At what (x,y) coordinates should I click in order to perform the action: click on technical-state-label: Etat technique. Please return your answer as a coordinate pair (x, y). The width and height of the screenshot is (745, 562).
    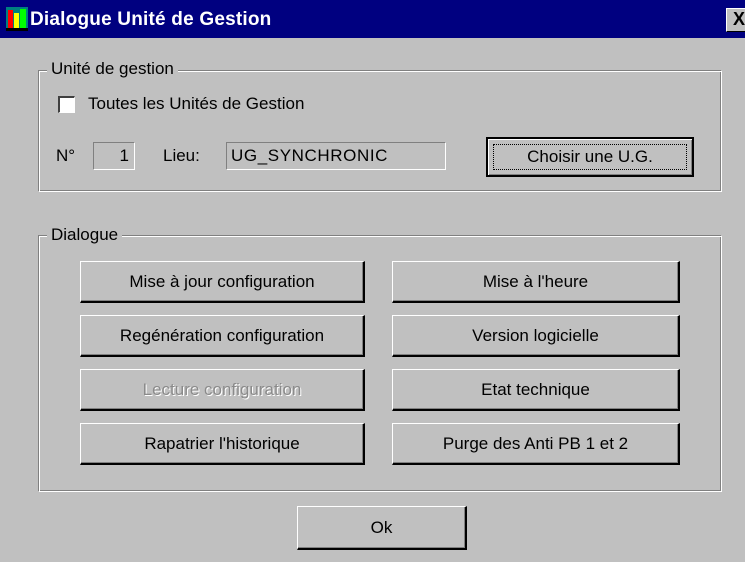
    Looking at the image, I should click on (535, 389).